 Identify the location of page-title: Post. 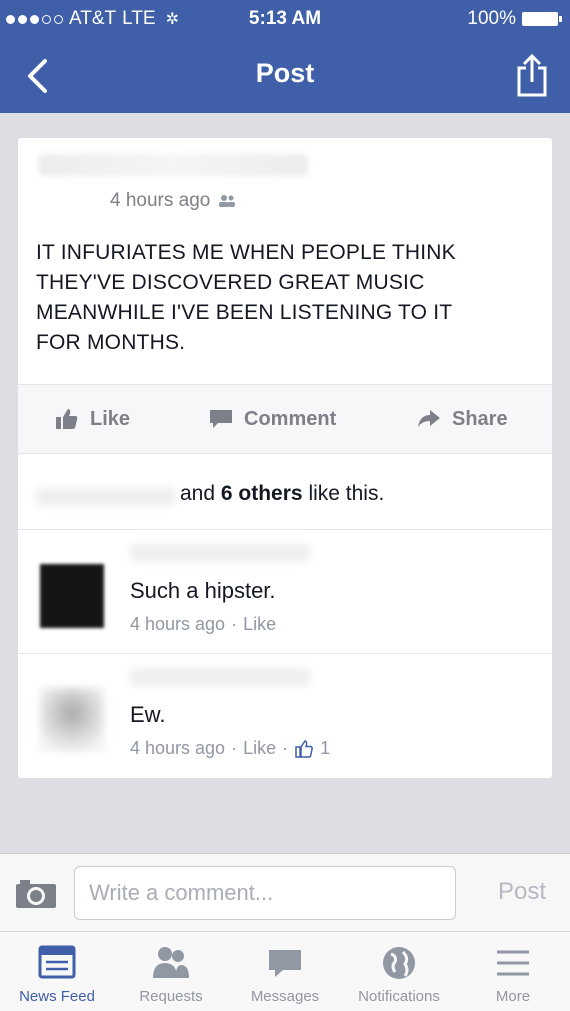
(285, 73).